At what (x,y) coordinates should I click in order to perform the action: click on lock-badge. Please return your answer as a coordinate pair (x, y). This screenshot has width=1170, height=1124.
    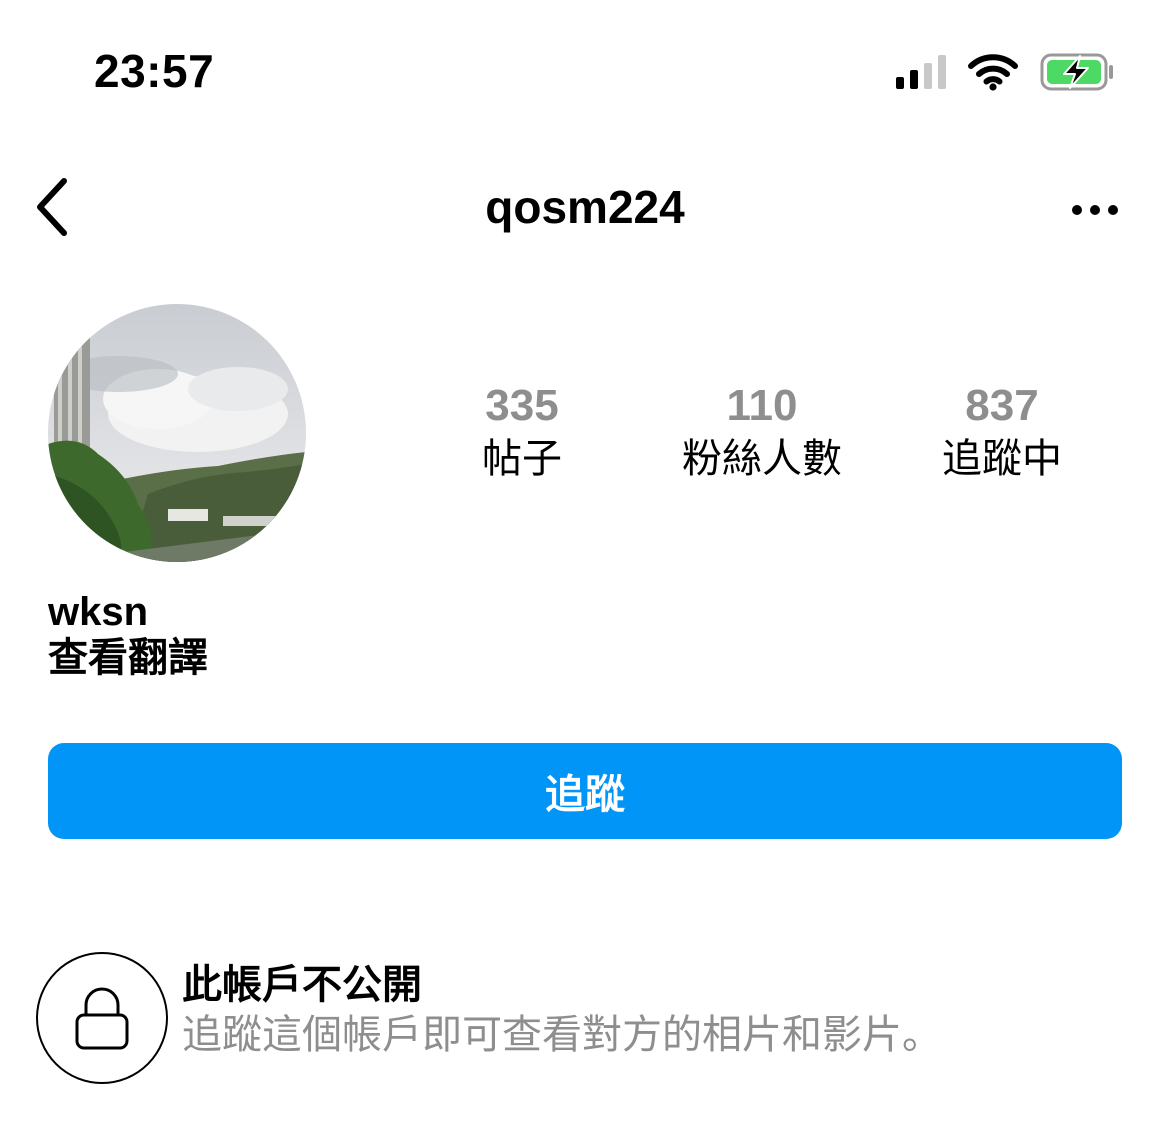
    Looking at the image, I should click on (102, 1018).